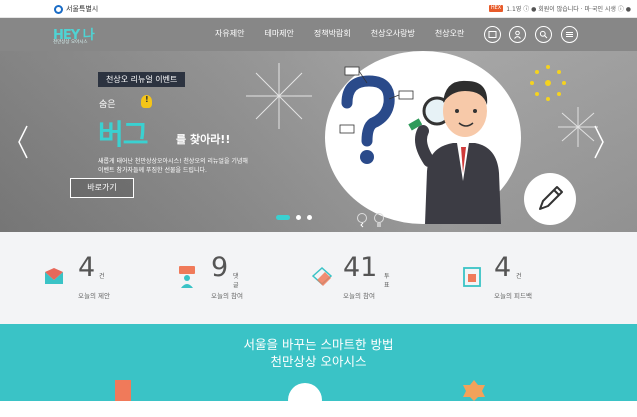  I want to click on hero-illustration, so click(423, 137).